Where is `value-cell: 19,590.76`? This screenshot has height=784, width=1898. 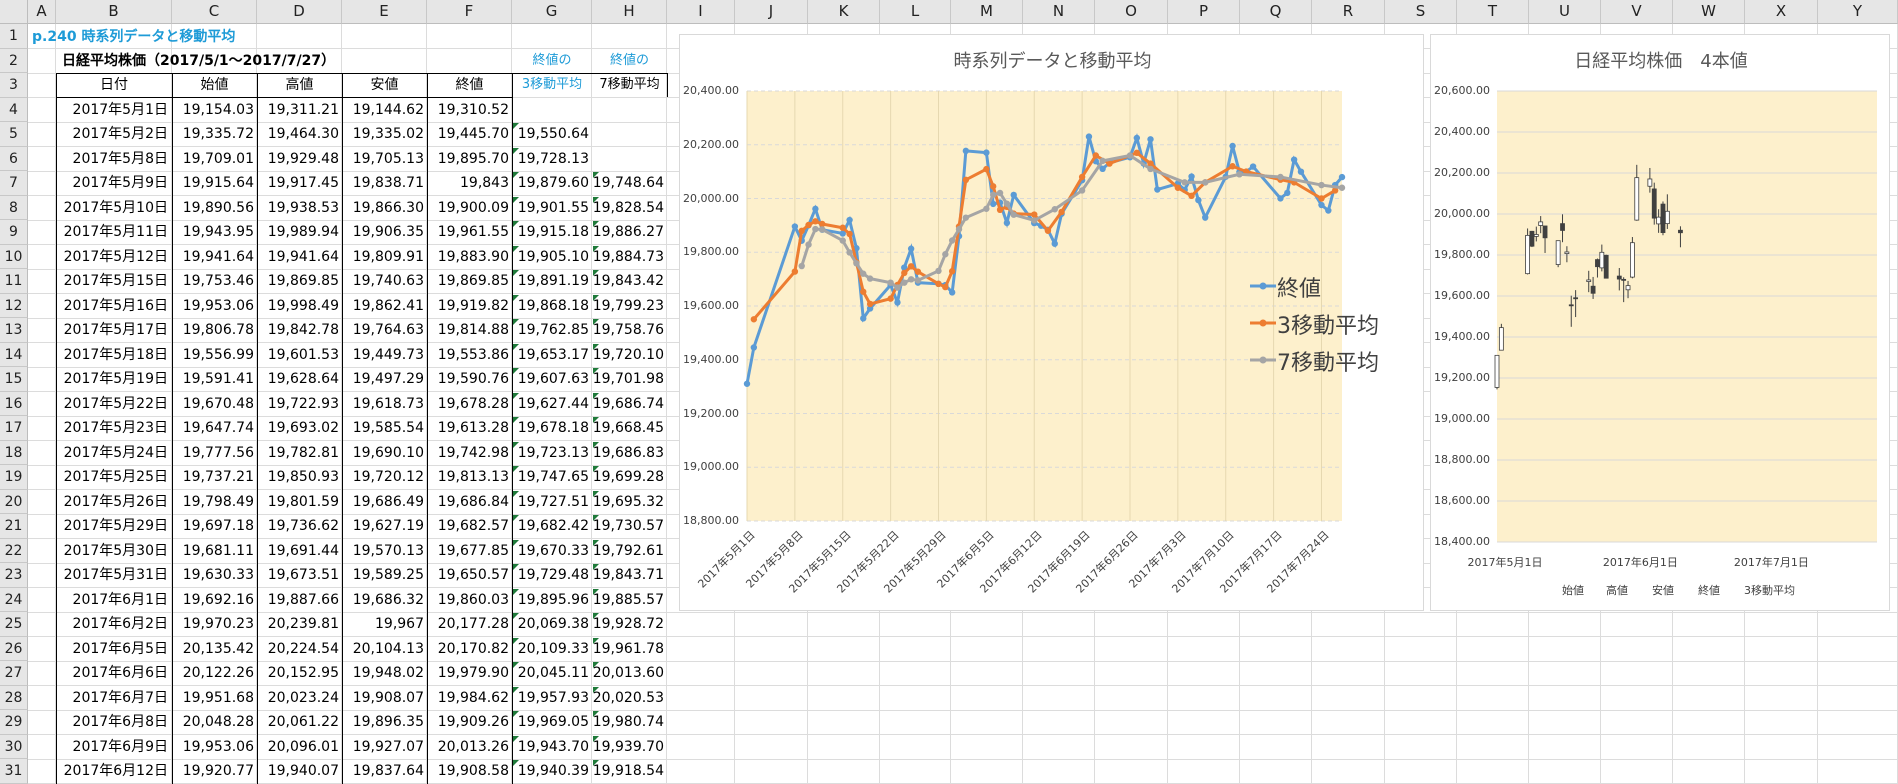 value-cell: 19,590.76 is located at coordinates (469, 379).